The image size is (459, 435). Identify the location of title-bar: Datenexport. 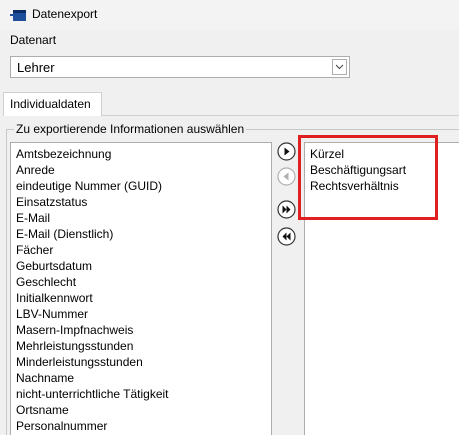
(229, 15).